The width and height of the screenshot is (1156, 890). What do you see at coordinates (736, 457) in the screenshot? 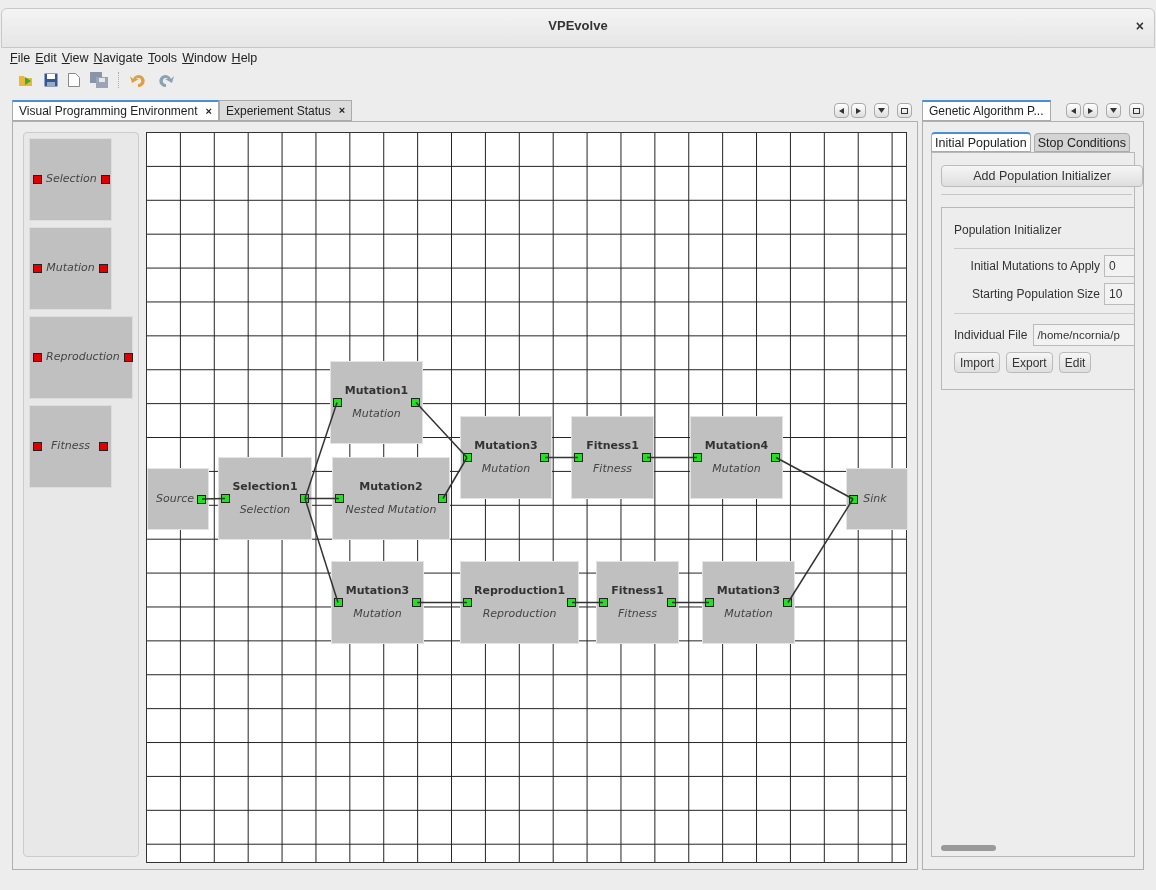
I see `workflow-node: Mutation4 Mutation` at bounding box center [736, 457].